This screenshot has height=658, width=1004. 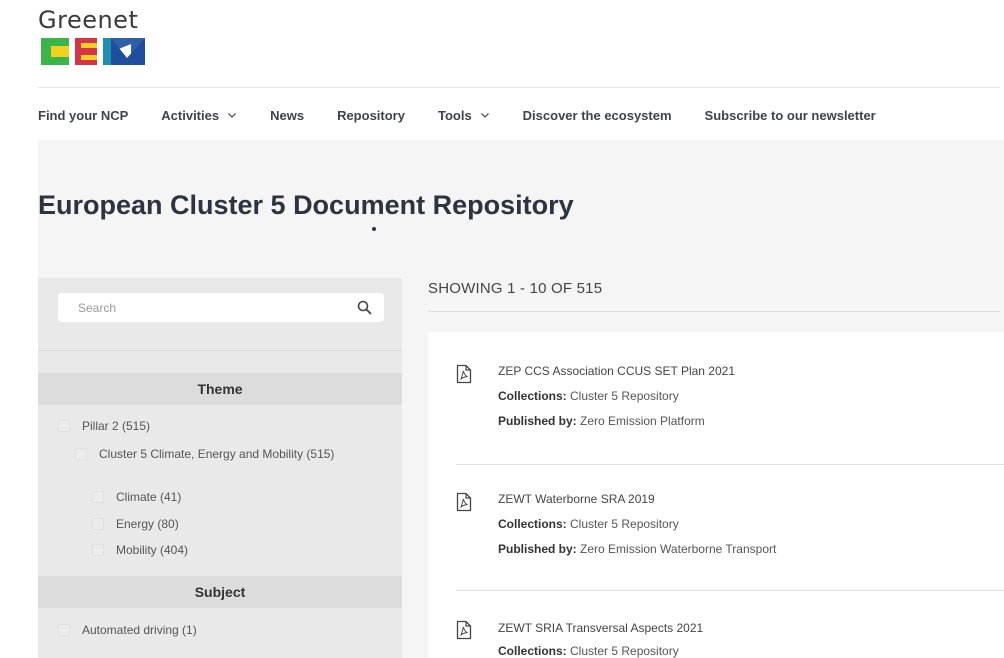 I want to click on search-icon, so click(x=364, y=307).